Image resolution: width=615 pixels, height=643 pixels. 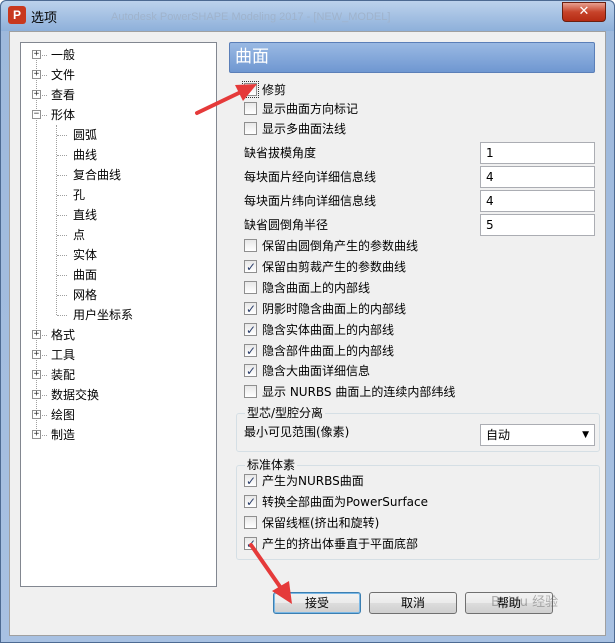 I want to click on tree-item-label: 曲面, so click(x=85, y=275).